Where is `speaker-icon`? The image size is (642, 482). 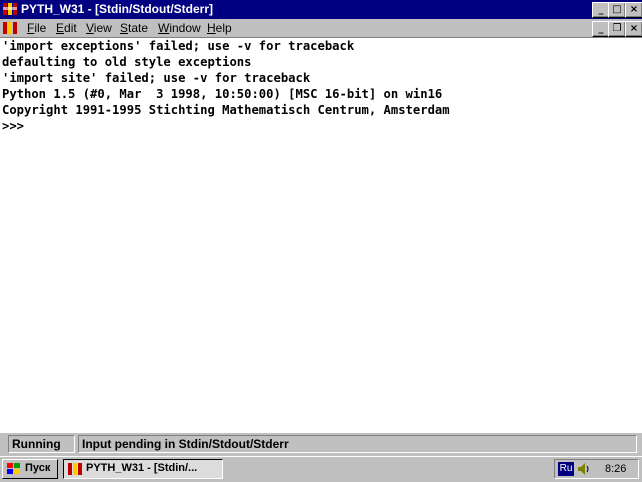
speaker-icon is located at coordinates (584, 469).